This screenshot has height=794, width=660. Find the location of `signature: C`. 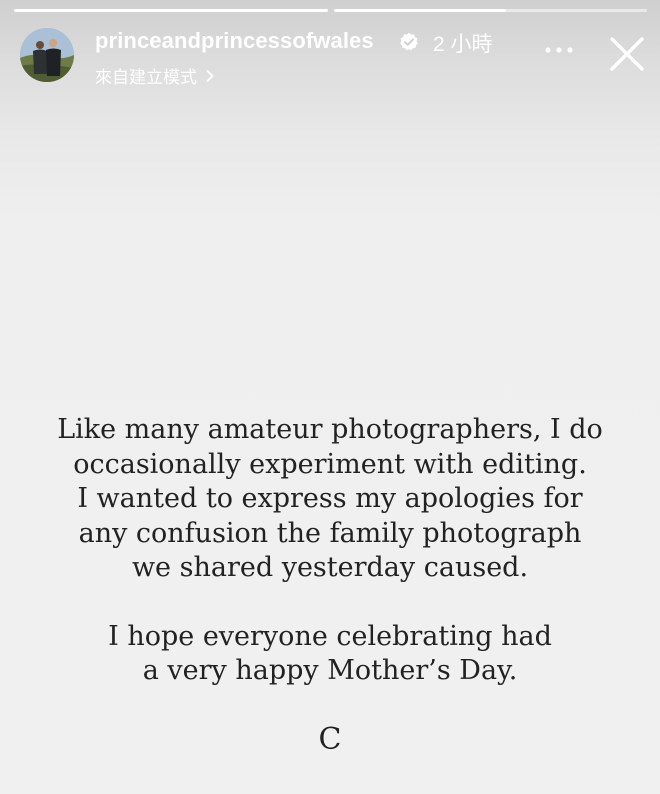

signature: C is located at coordinates (330, 739).